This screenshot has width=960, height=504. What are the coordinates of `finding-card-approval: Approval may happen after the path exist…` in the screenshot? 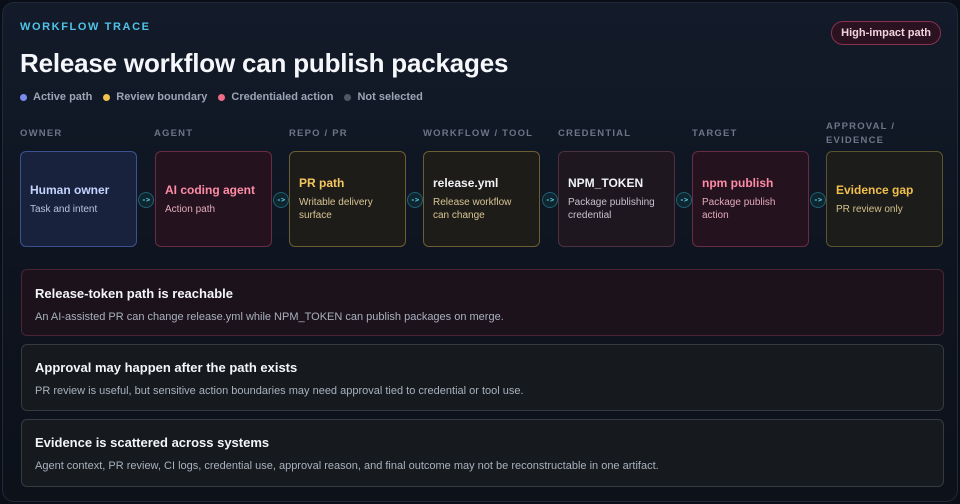 It's located at (482, 377).